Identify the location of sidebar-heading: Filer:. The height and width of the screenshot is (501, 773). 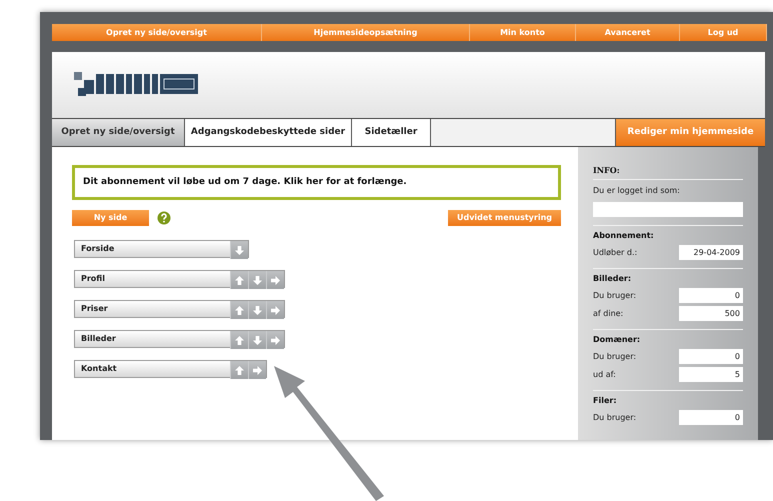
(605, 401).